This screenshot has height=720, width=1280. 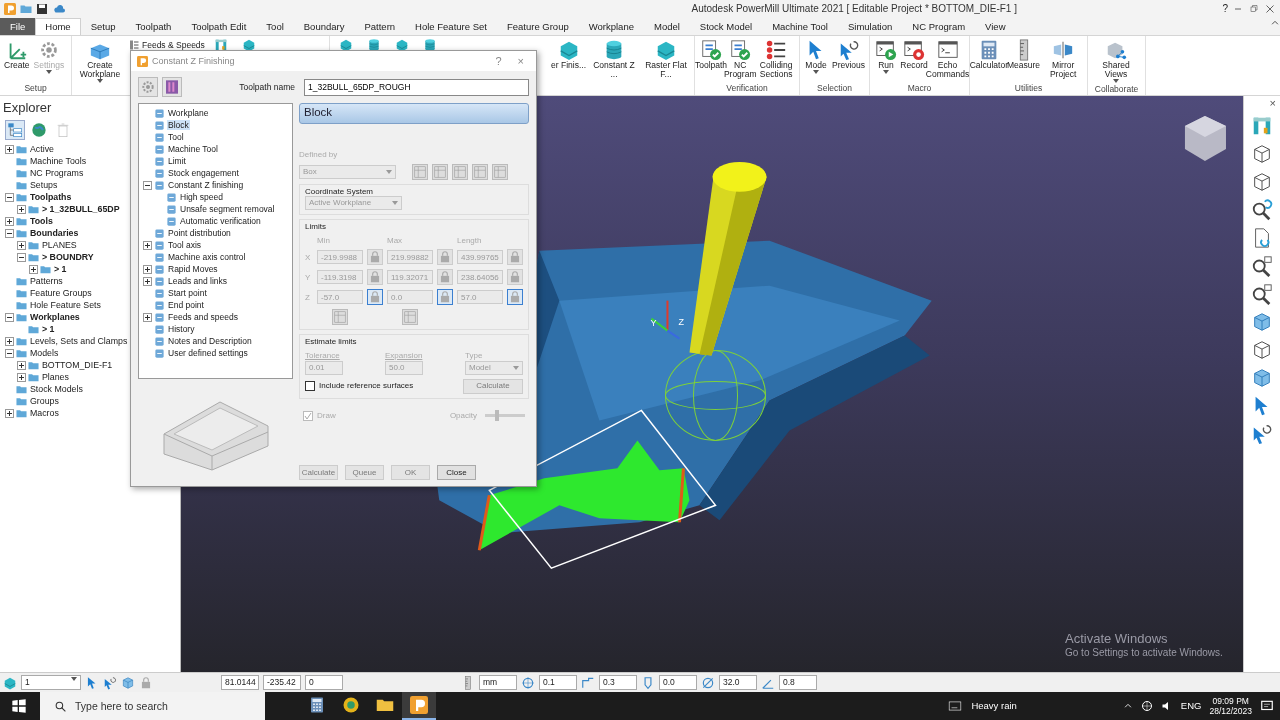 What do you see at coordinates (738, 682) in the screenshot?
I see `value-field: 32.0` at bounding box center [738, 682].